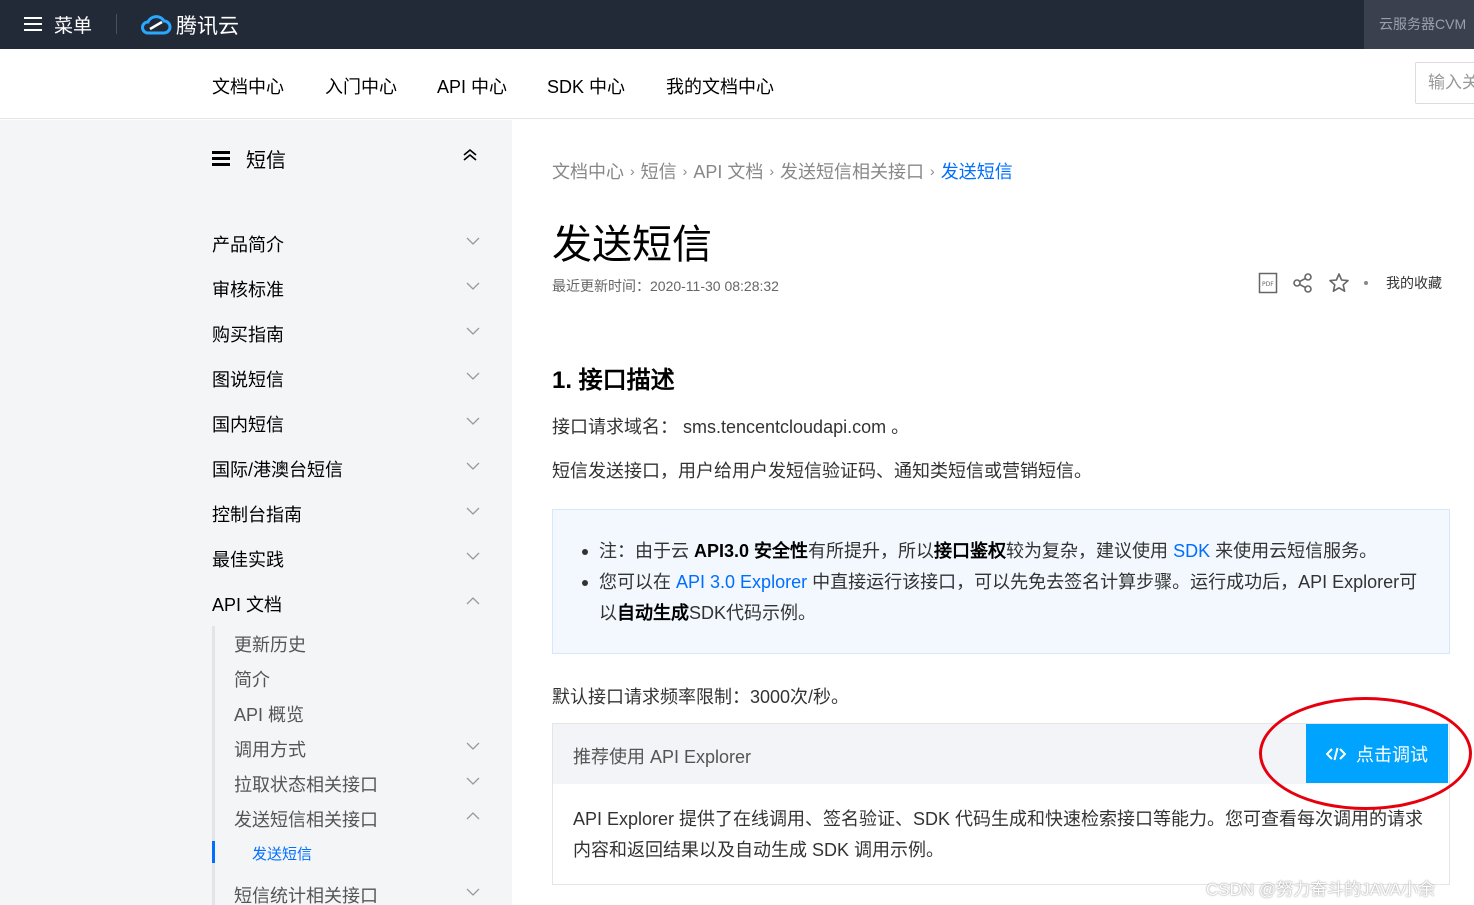 This screenshot has width=1474, height=905. Describe the element at coordinates (270, 750) in the screenshot. I see `sidebar-subitem-label: 调用方式` at that location.